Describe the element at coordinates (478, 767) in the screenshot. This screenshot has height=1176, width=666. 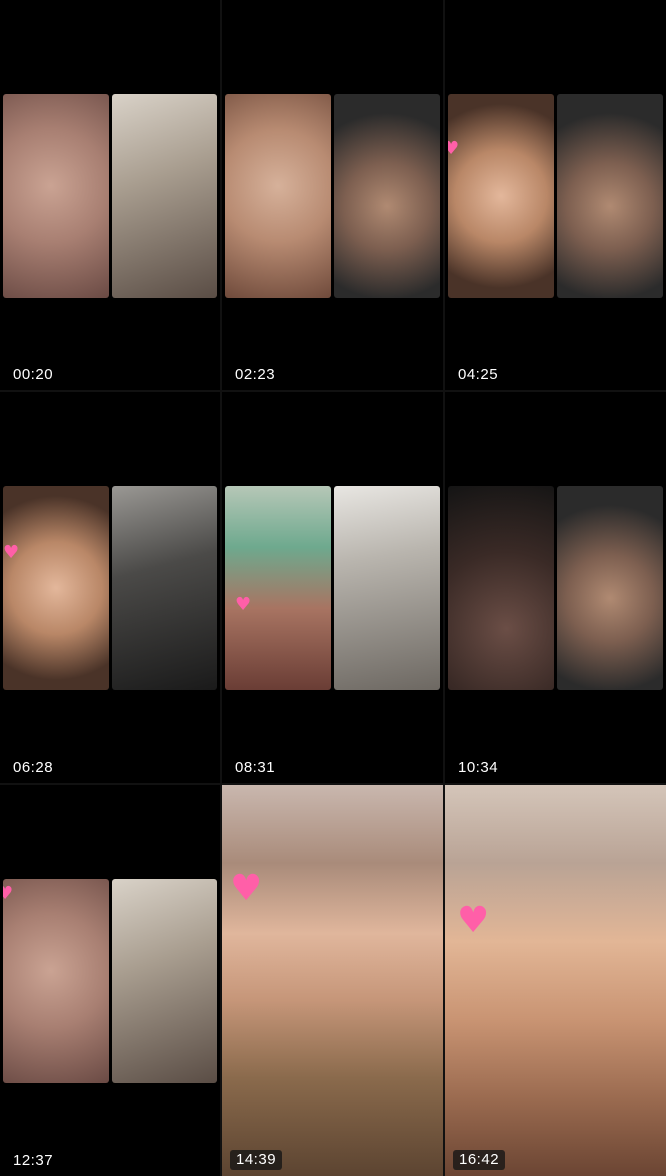
I see `timestamp: 10:34` at that location.